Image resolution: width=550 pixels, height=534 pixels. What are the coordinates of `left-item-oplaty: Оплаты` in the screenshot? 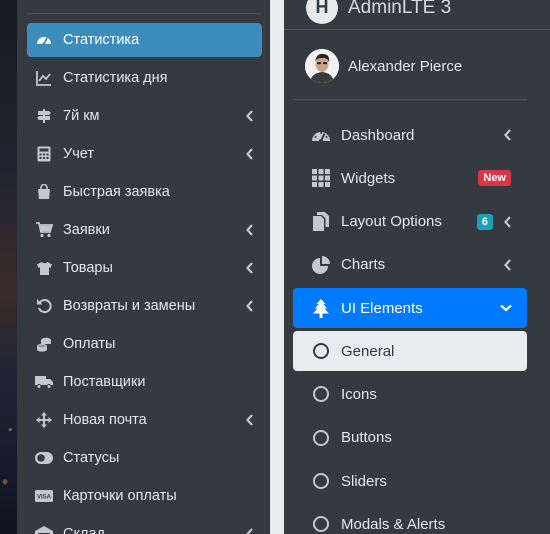 It's located at (144, 344).